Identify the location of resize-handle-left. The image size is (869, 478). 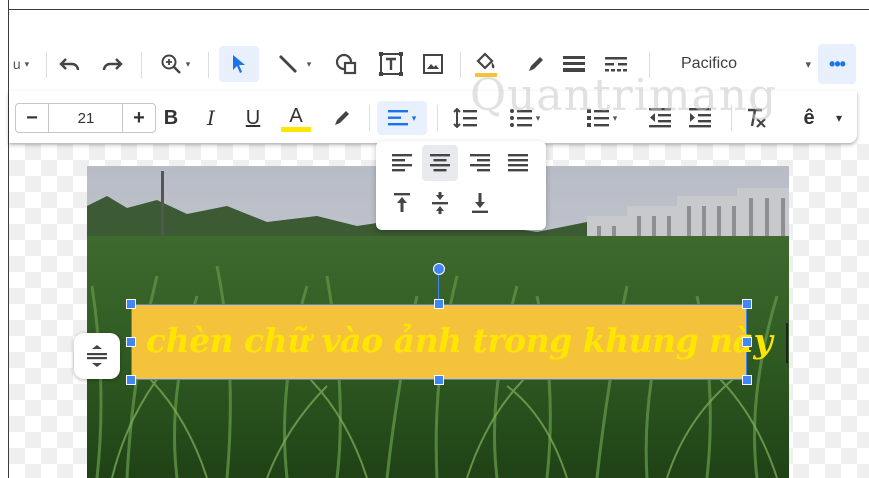
(131, 342).